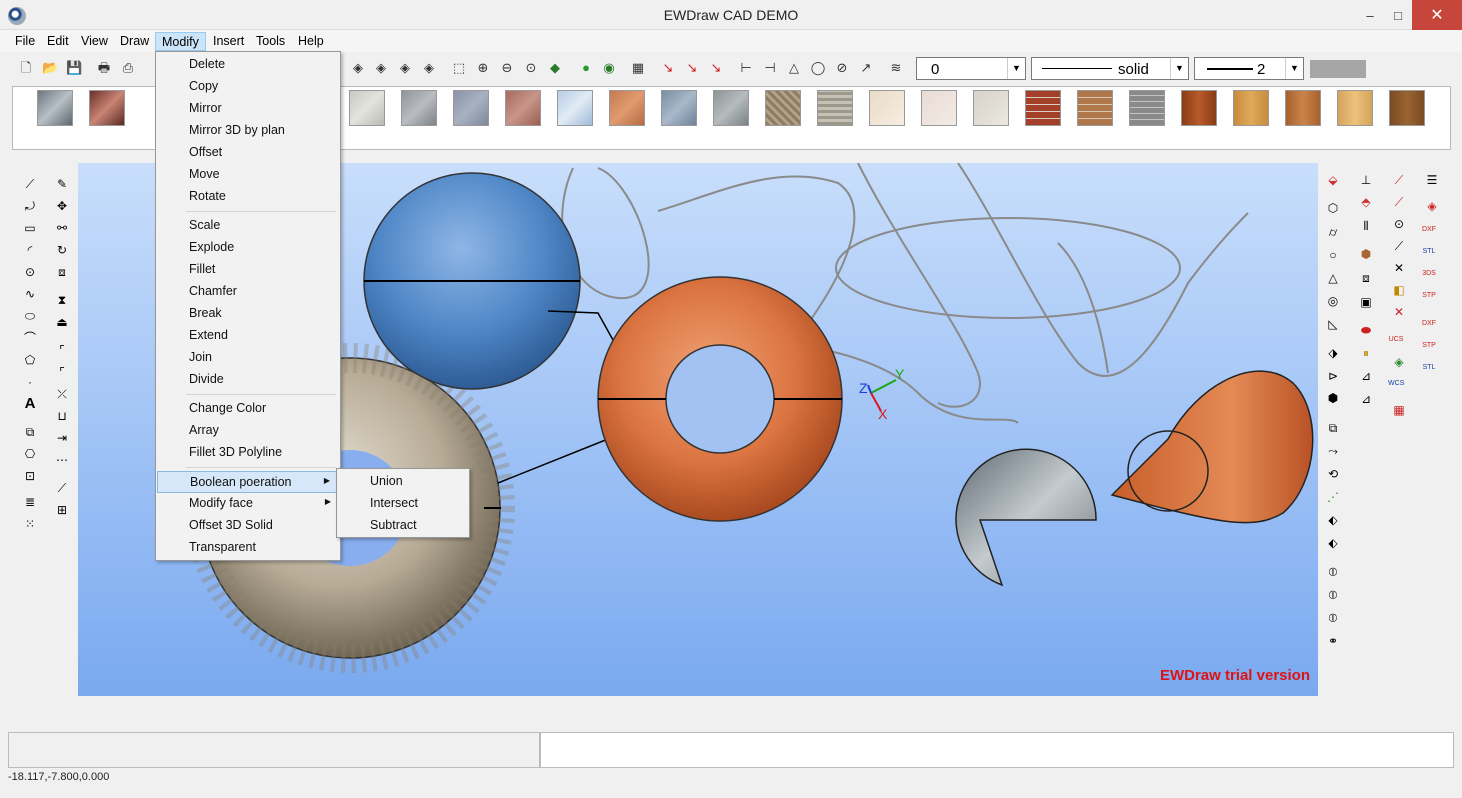 Image resolution: width=1462 pixels, height=798 pixels. What do you see at coordinates (1333, 255) in the screenshot?
I see `sphere-icon: ○` at bounding box center [1333, 255].